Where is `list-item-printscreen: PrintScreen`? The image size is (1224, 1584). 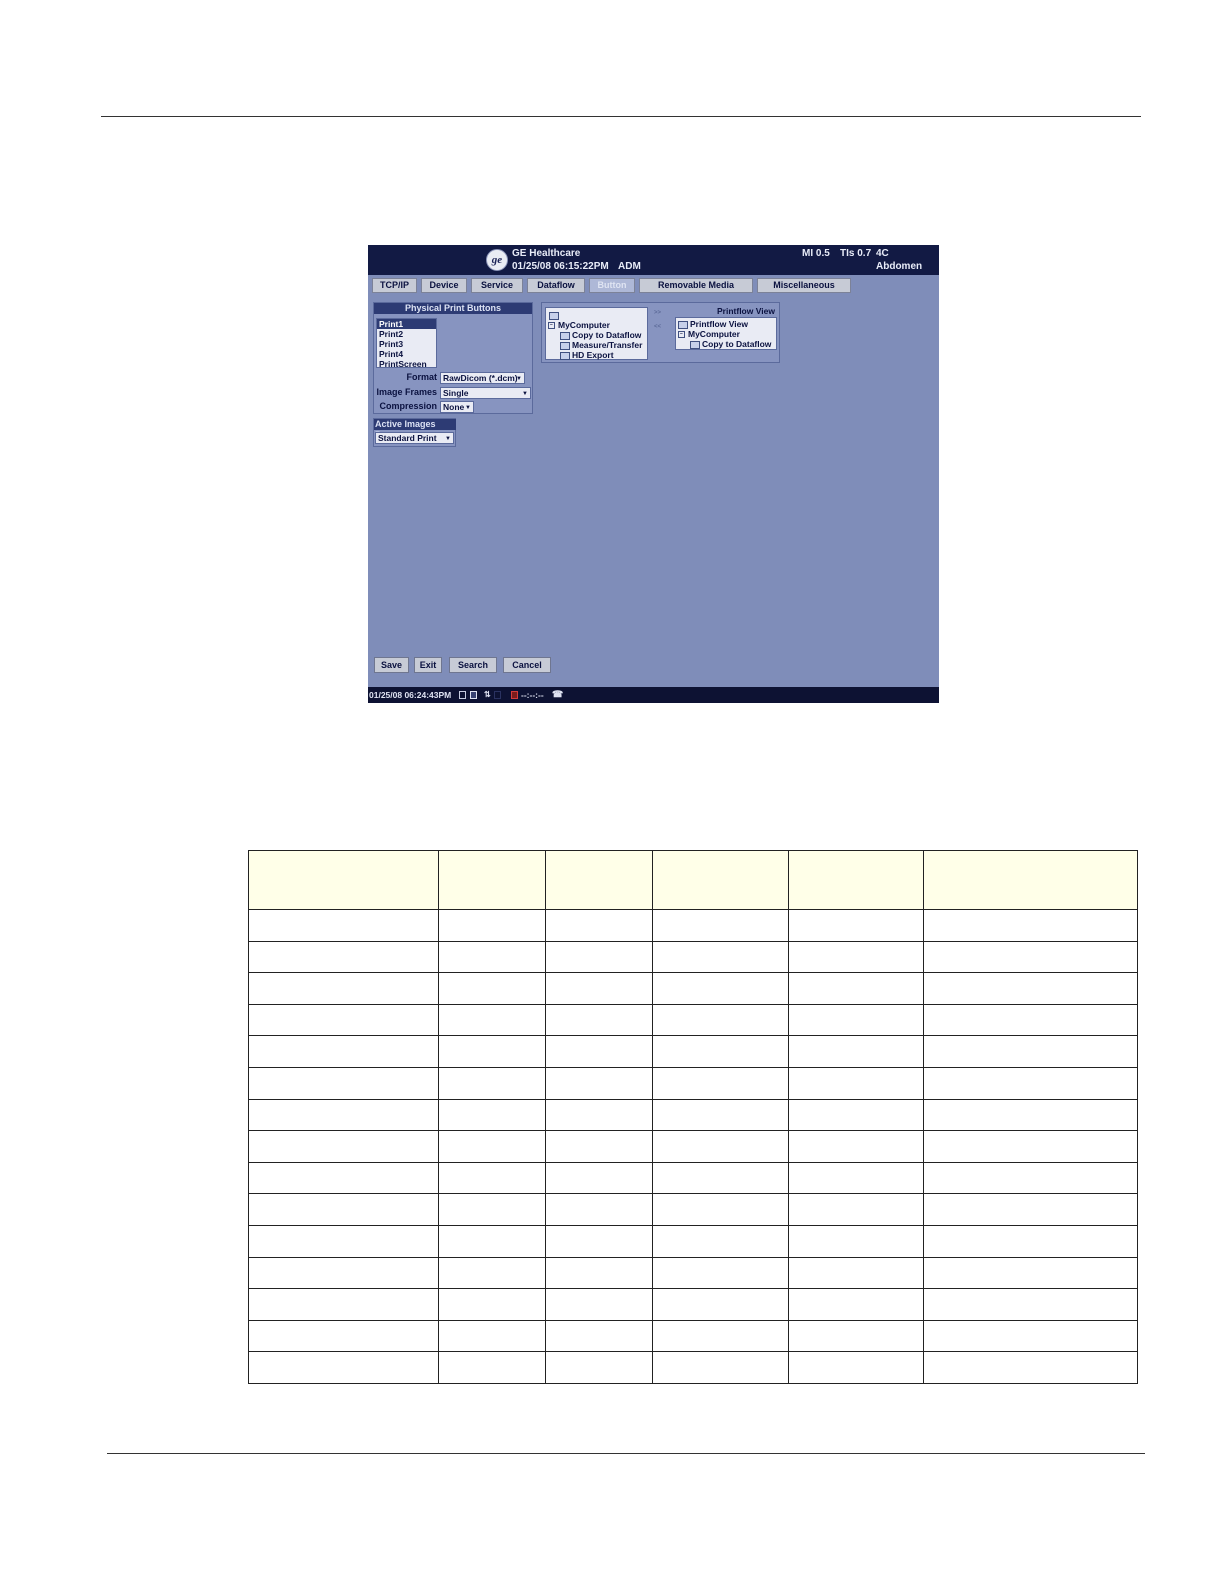 list-item-printscreen: PrintScreen is located at coordinates (406, 364).